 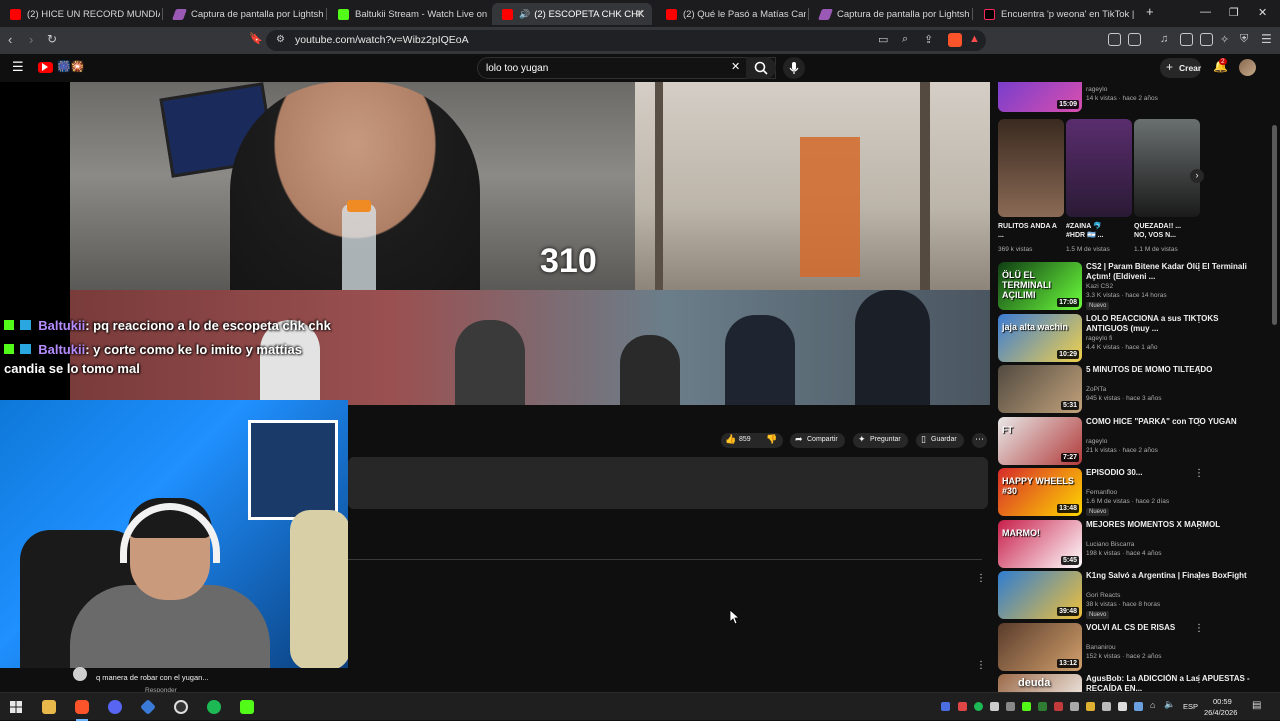 I want to click on share-page-icon: ⇪, so click(x=928, y=39).